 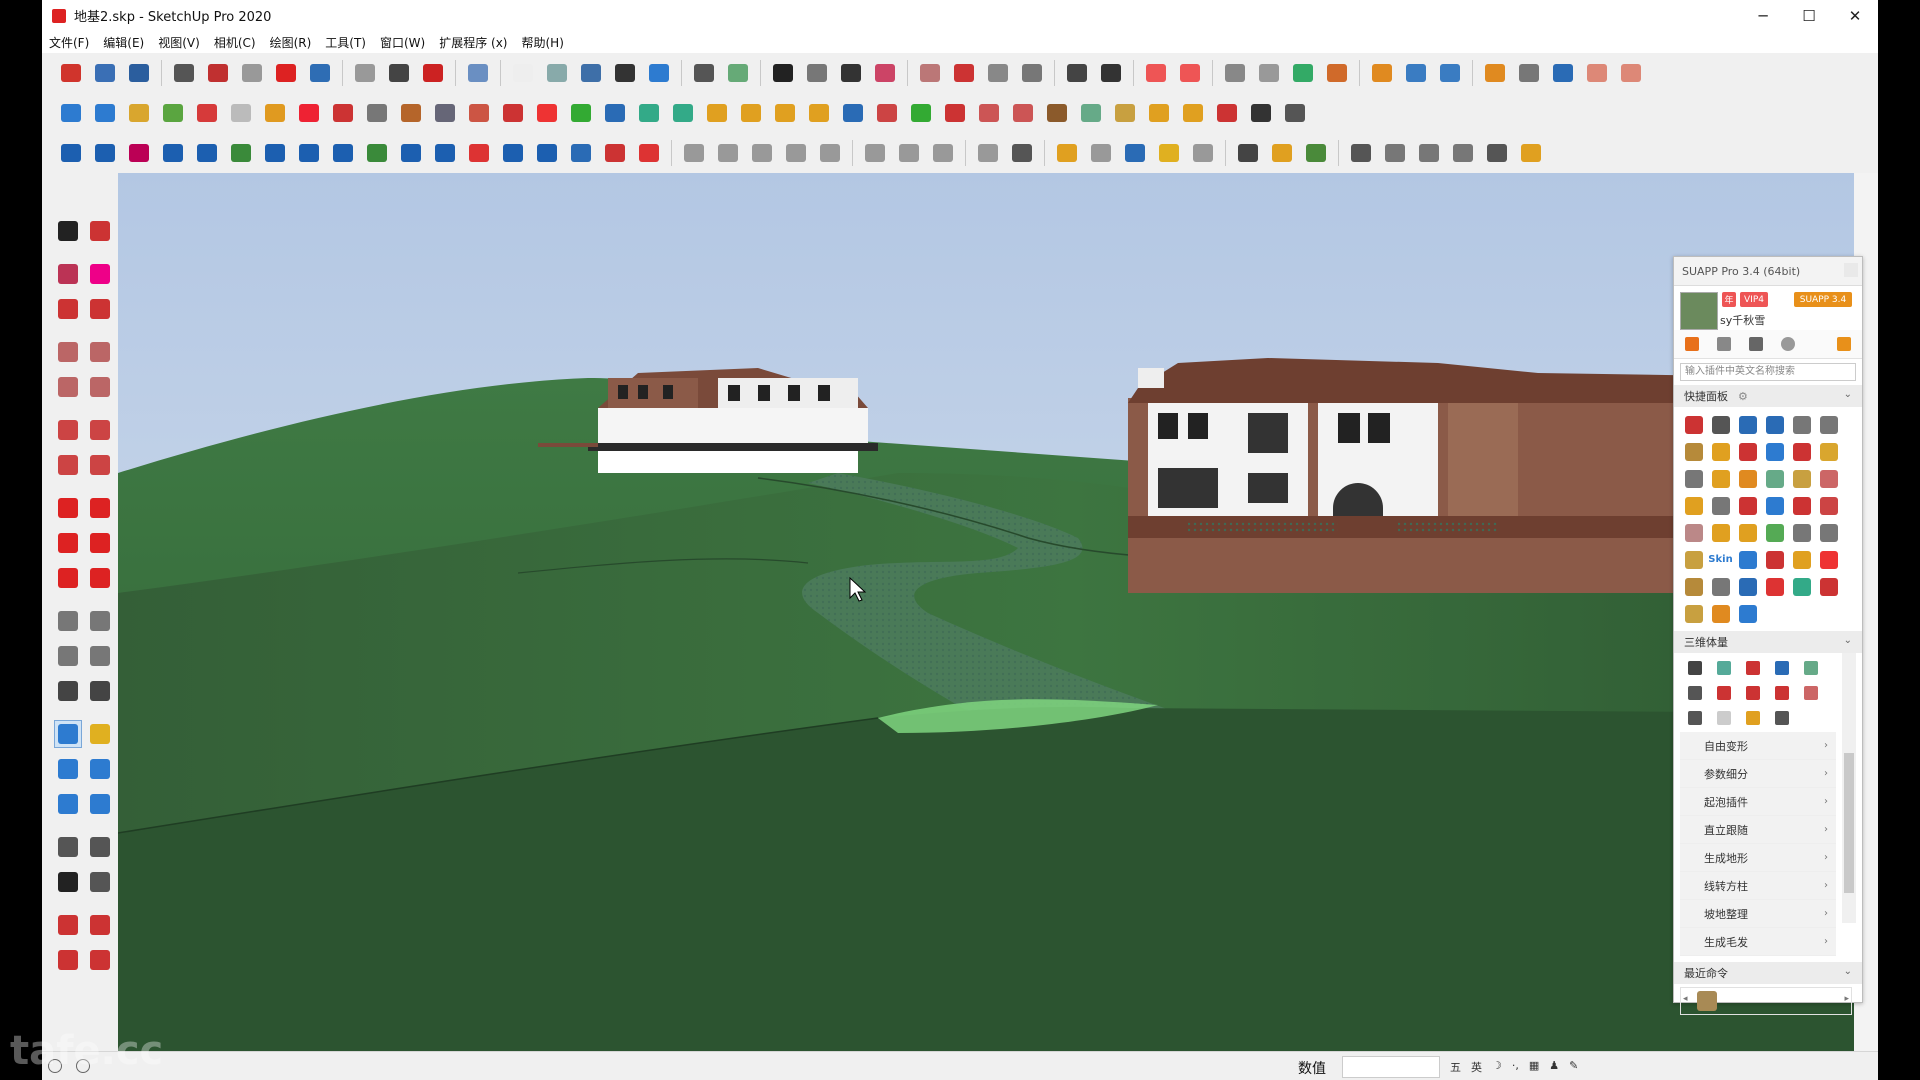 What do you see at coordinates (1848, 394) in the screenshot?
I see `chevron-down-icon: ⌄` at bounding box center [1848, 394].